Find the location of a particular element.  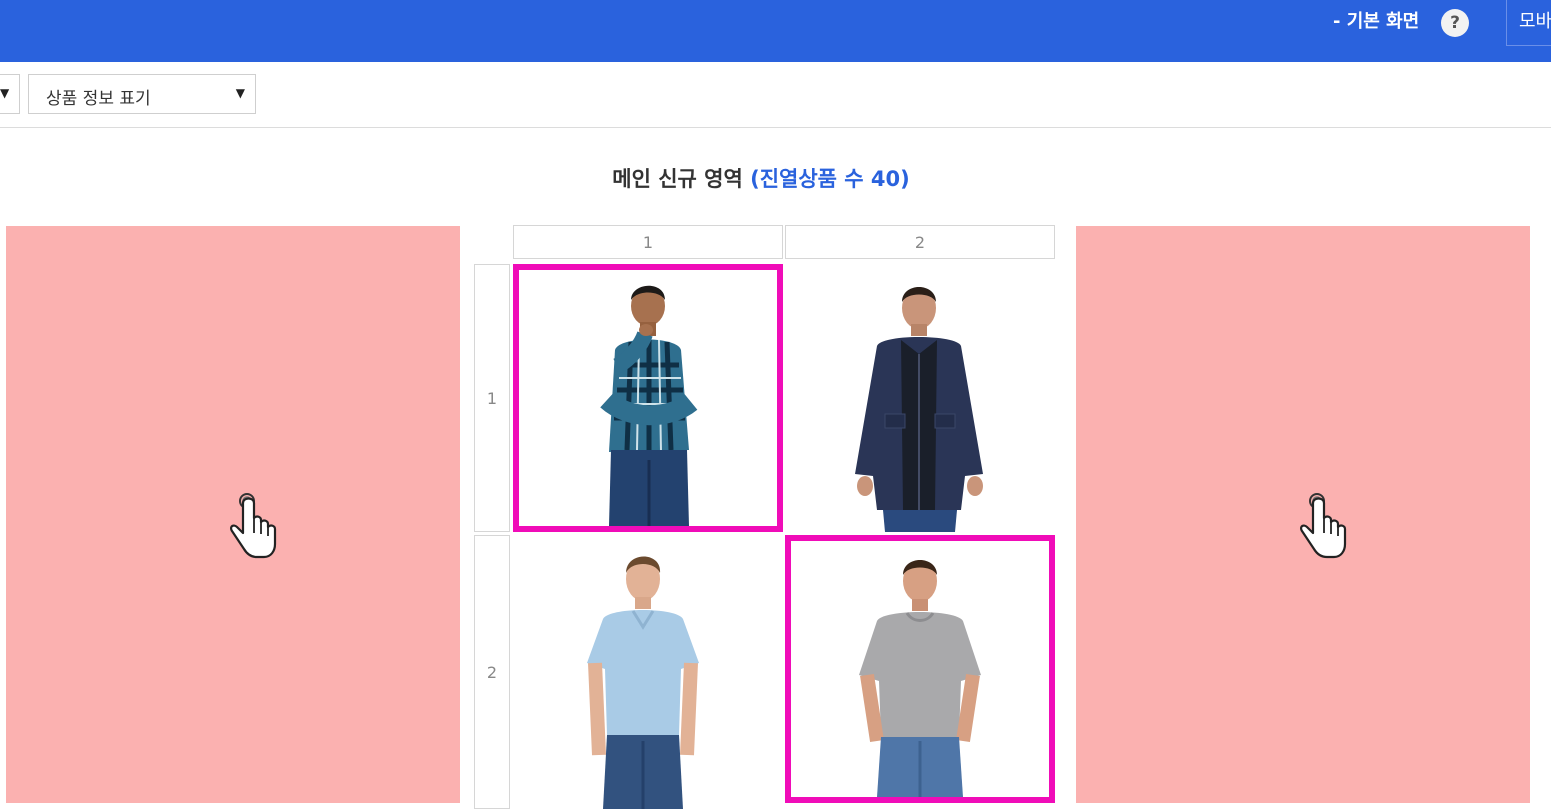

product-cell-navy-jacket is located at coordinates (920, 398).